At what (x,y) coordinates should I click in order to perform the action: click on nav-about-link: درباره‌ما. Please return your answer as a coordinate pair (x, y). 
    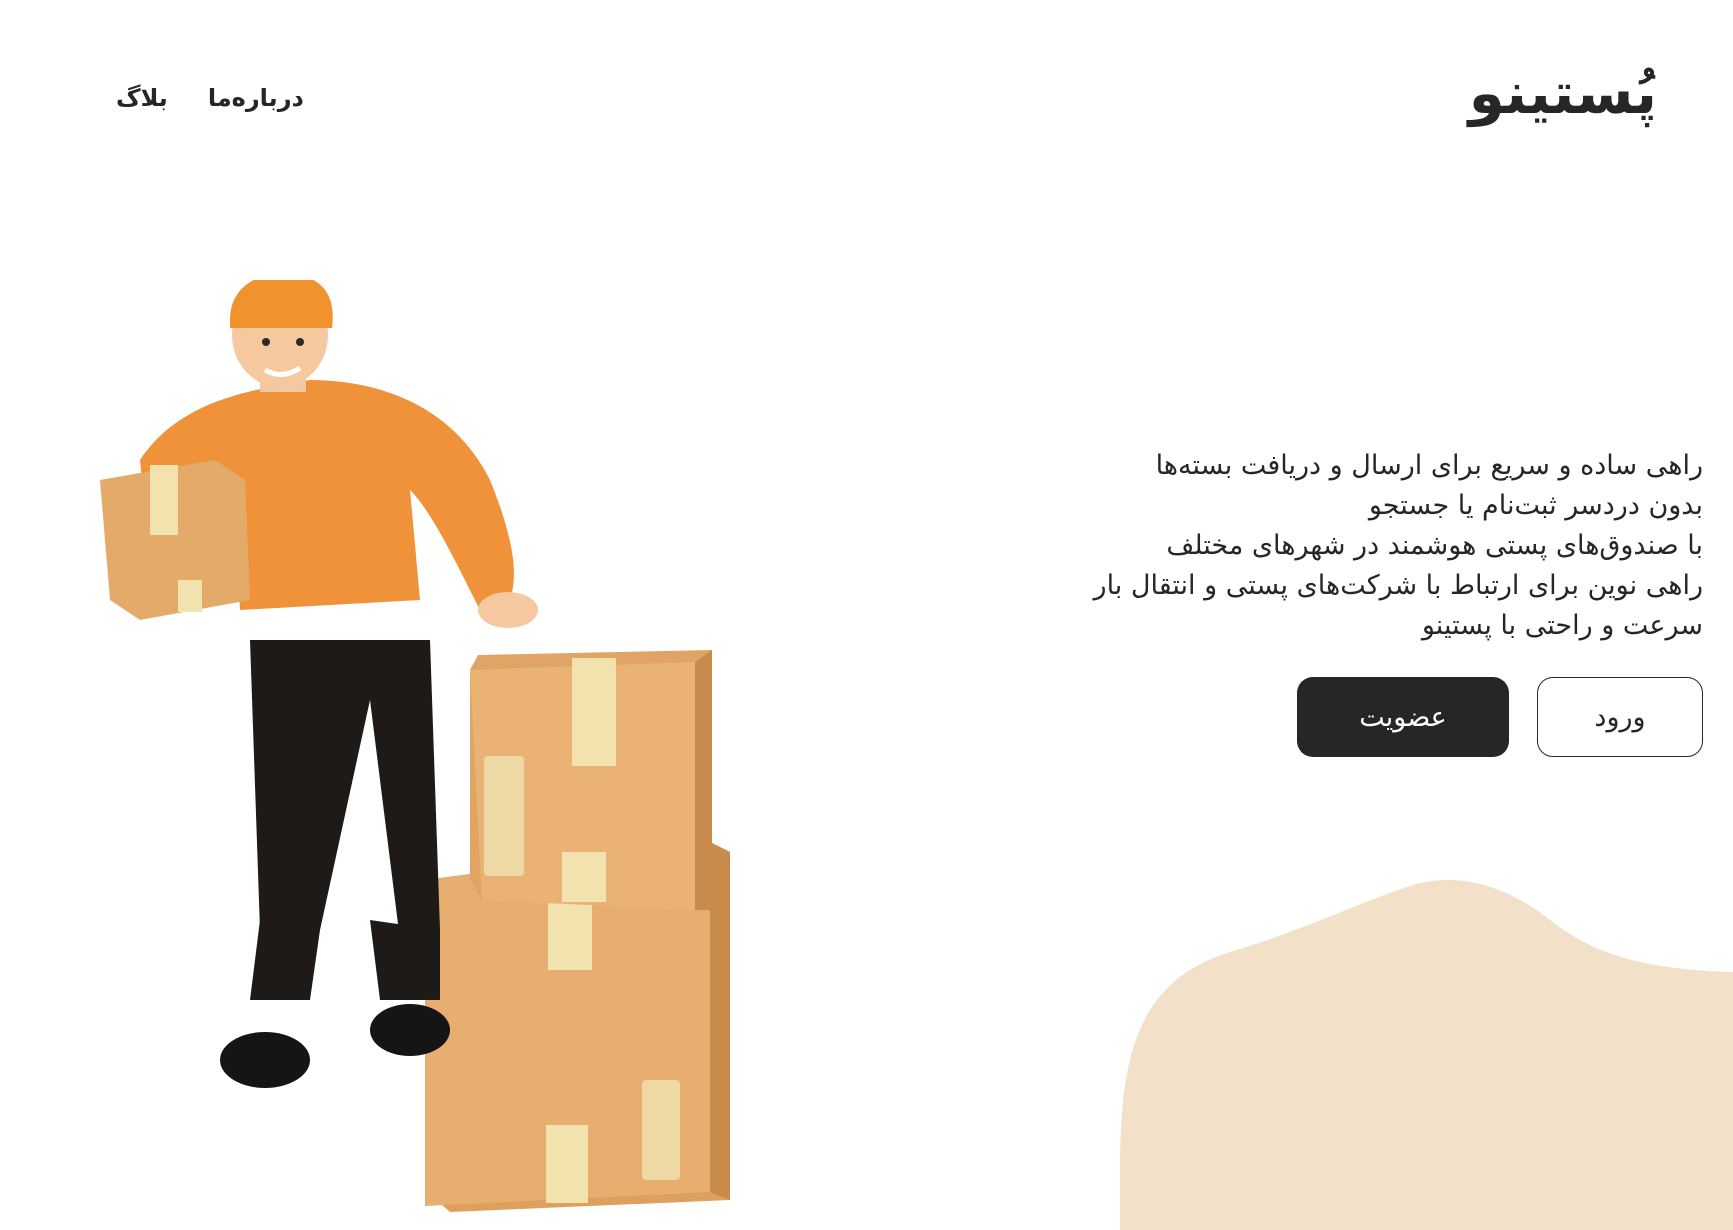
    Looking at the image, I should click on (256, 98).